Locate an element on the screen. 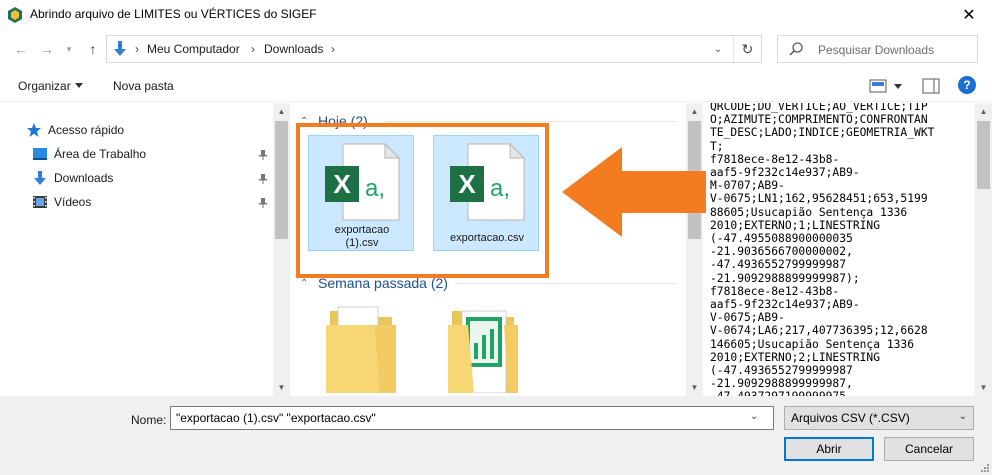 This screenshot has height=475, width=992. file-name-input is located at coordinates (472, 418).